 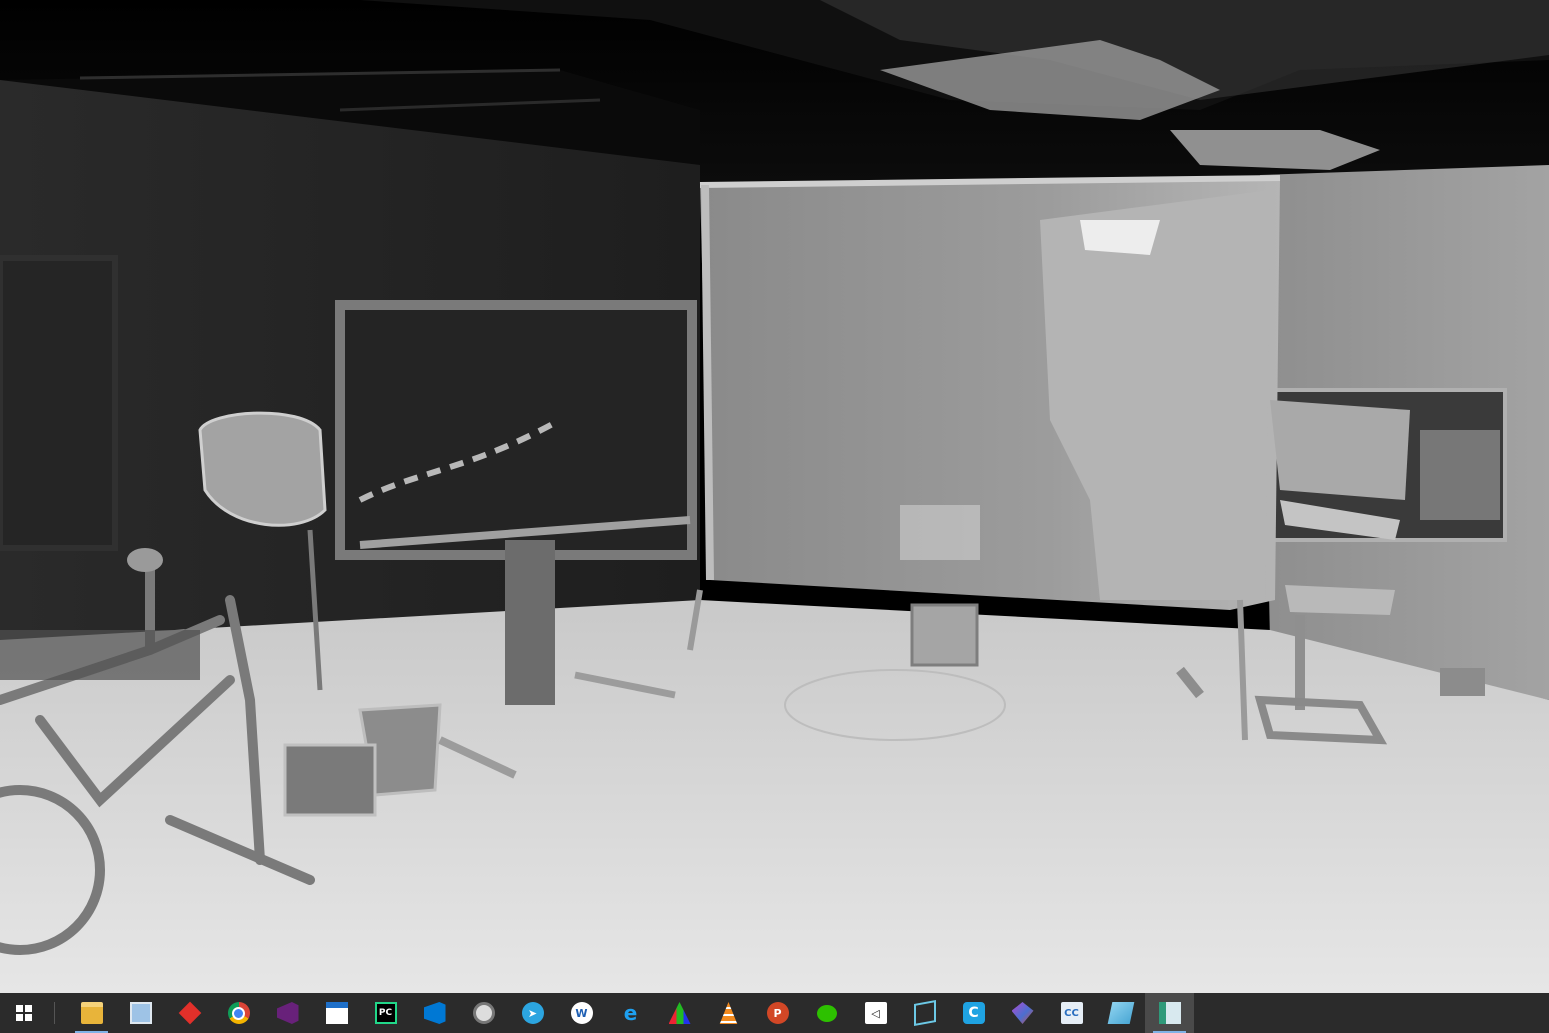 I want to click on colored-triangle-icon, so click(x=679, y=1013).